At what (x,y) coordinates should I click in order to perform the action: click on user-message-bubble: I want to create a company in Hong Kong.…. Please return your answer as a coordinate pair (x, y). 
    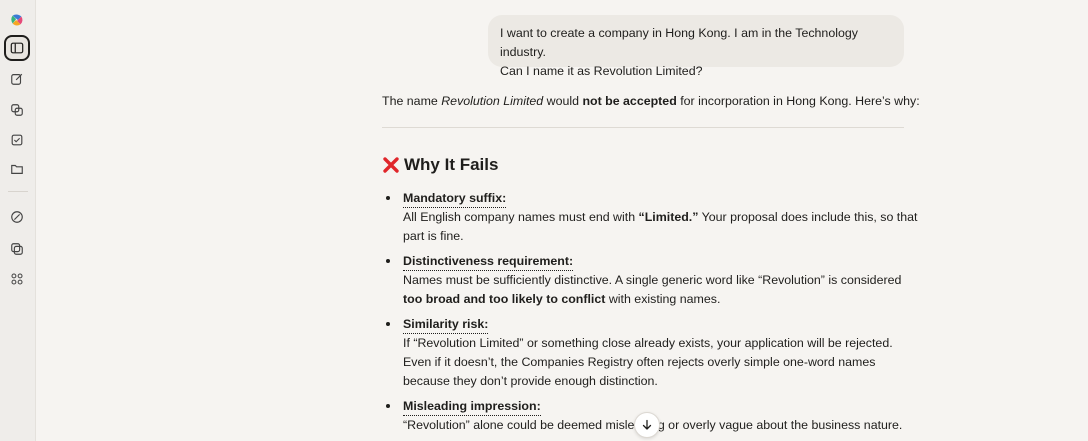
    Looking at the image, I should click on (696, 46).